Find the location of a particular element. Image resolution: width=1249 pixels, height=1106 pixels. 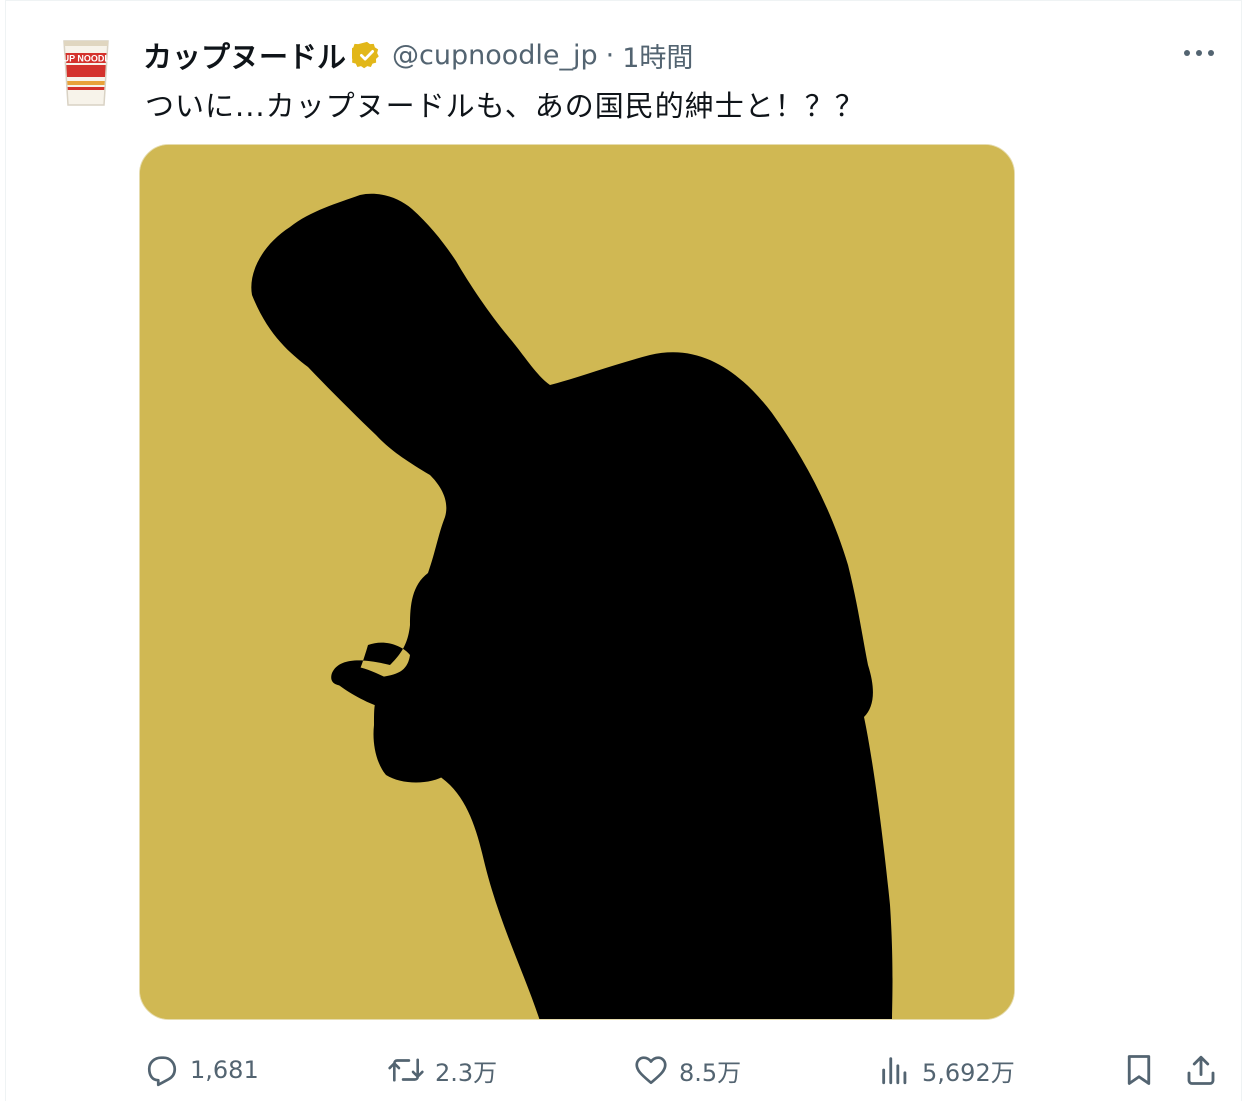

reply-count: 1,681 is located at coordinates (224, 1070).